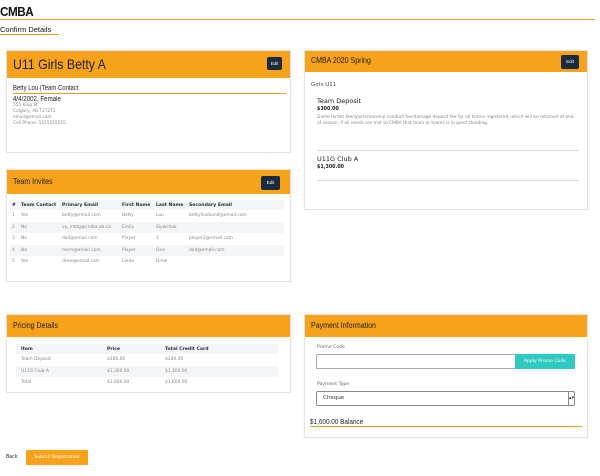 This screenshot has height=476, width=600. I want to click on item-price: $300.00, so click(328, 109).